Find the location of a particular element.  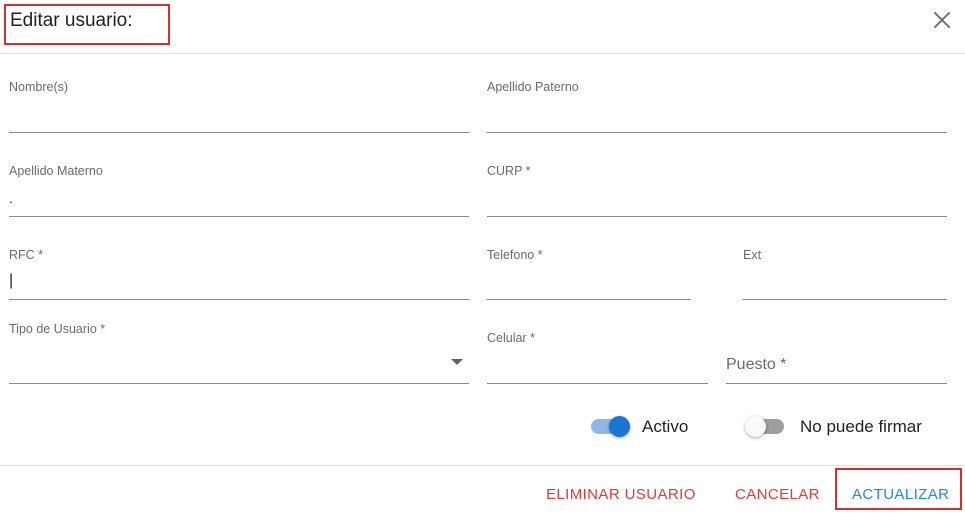

curp-label: CURP * is located at coordinates (509, 171).